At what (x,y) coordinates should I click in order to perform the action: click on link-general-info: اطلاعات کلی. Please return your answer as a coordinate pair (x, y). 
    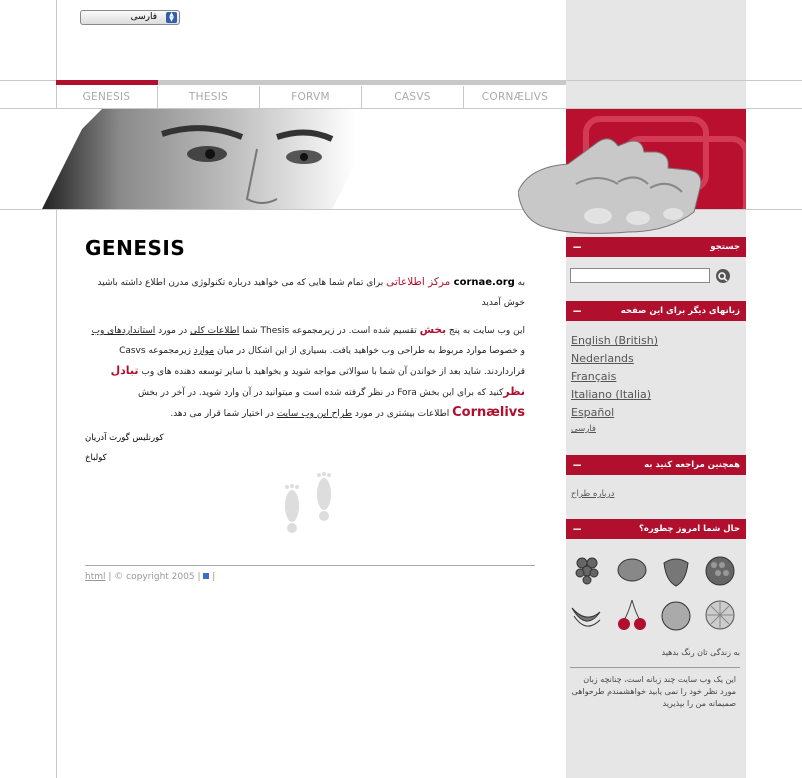
    Looking at the image, I should click on (214, 331).